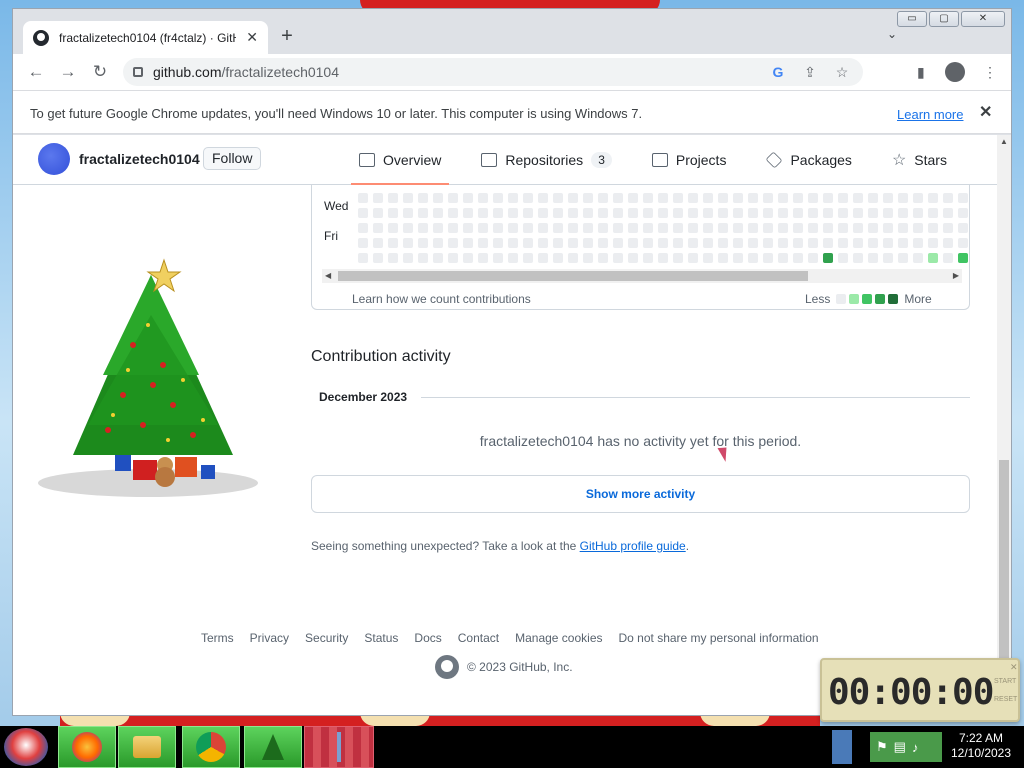  Describe the element at coordinates (400, 160) in the screenshot. I see `tab-overview: Overview` at that location.